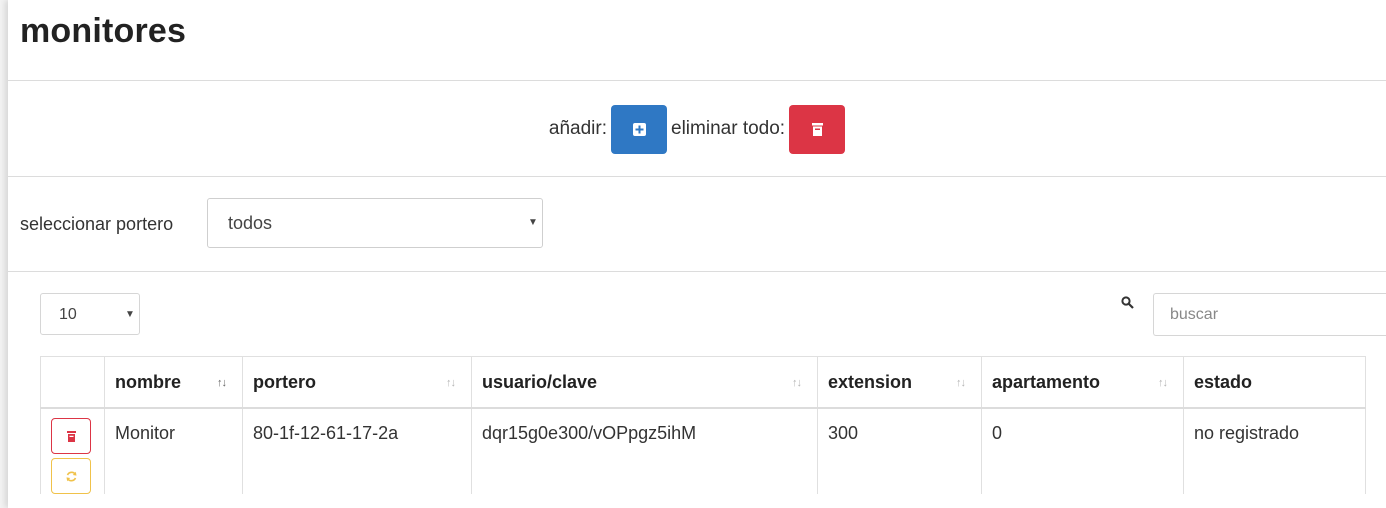  What do you see at coordinates (148, 381) in the screenshot?
I see `column-header-label: nombre` at bounding box center [148, 381].